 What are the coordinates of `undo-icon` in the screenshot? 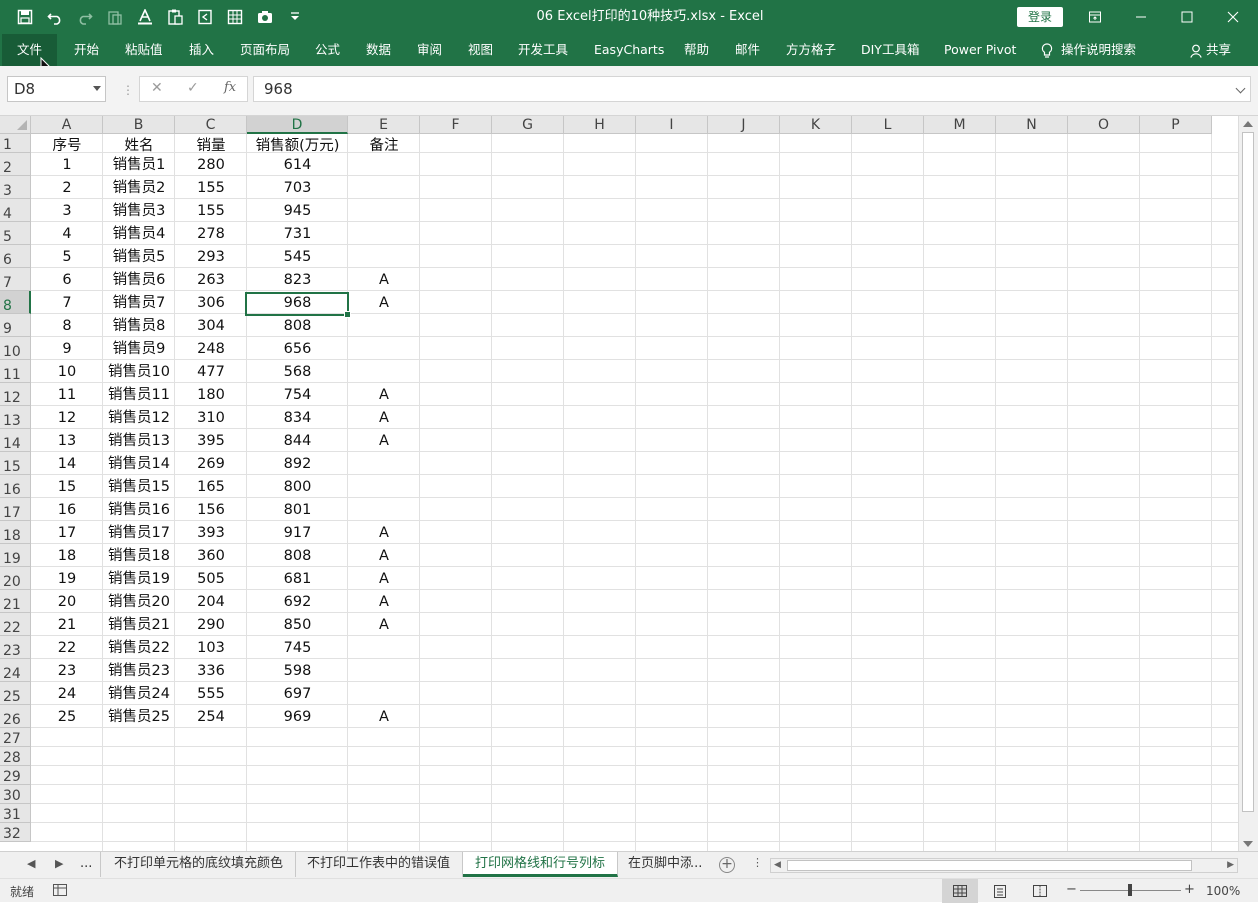 It's located at (55, 17).